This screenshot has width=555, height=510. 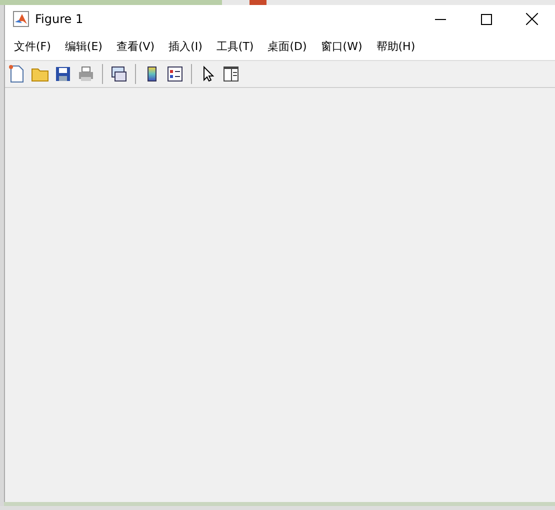 What do you see at coordinates (63, 74) in the screenshot?
I see `floppy-disk-button` at bounding box center [63, 74].